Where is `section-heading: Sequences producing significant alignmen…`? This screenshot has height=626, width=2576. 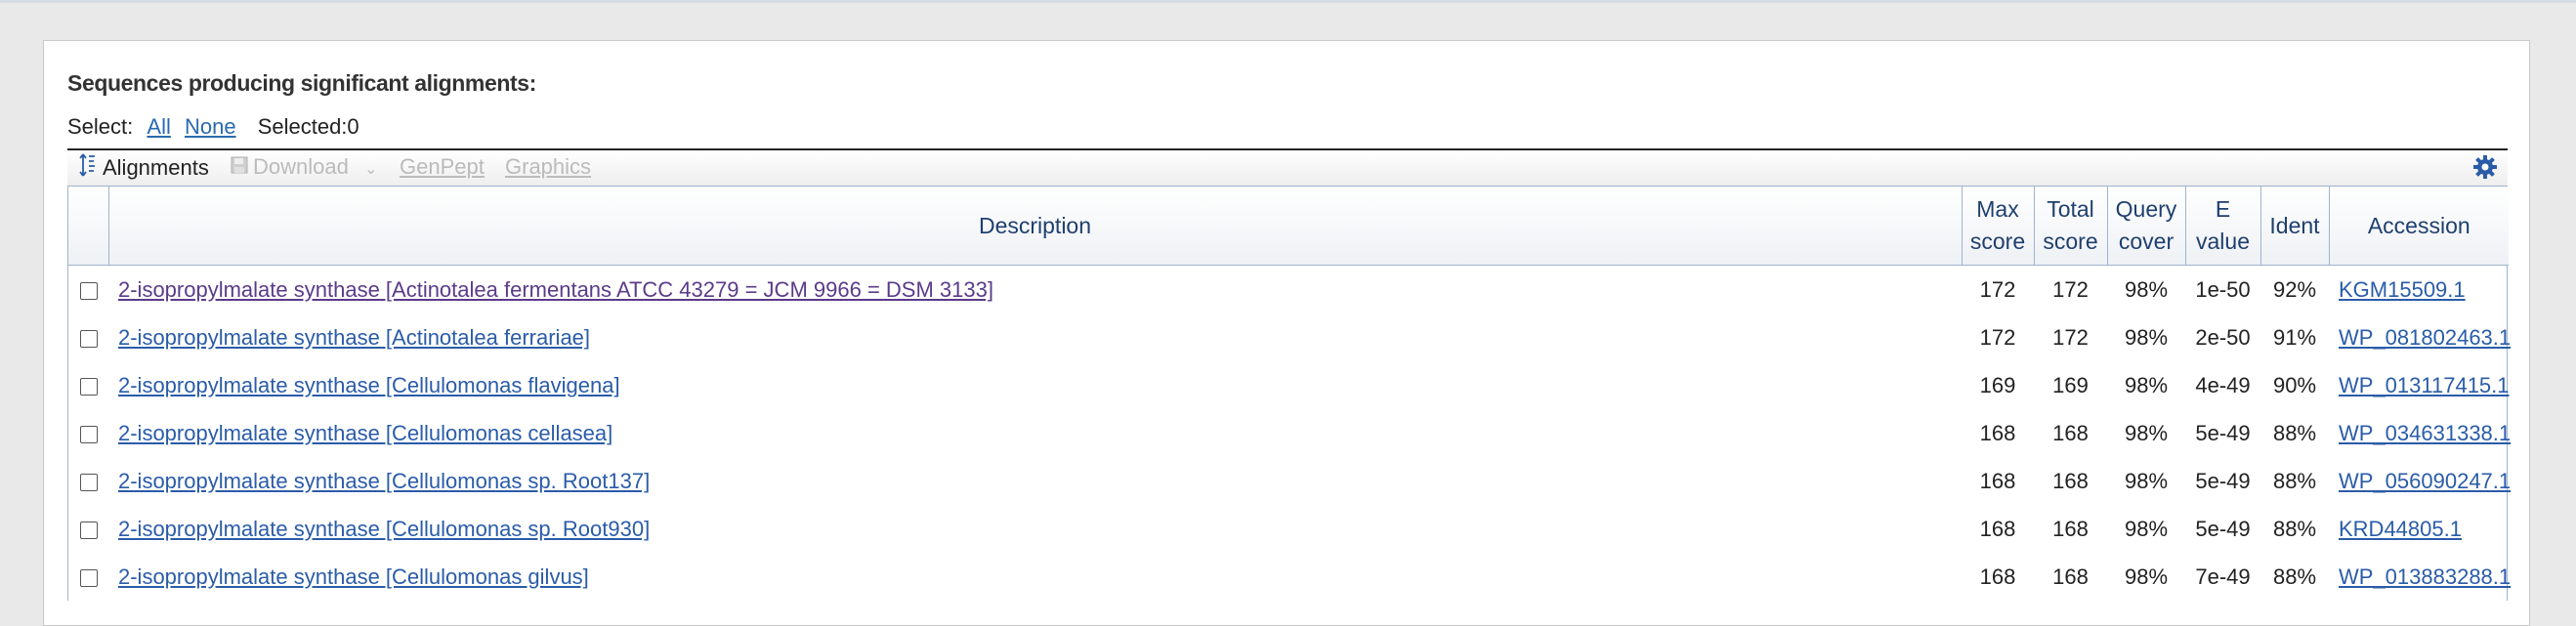
section-heading: Sequences producing significant alignmen… is located at coordinates (301, 83).